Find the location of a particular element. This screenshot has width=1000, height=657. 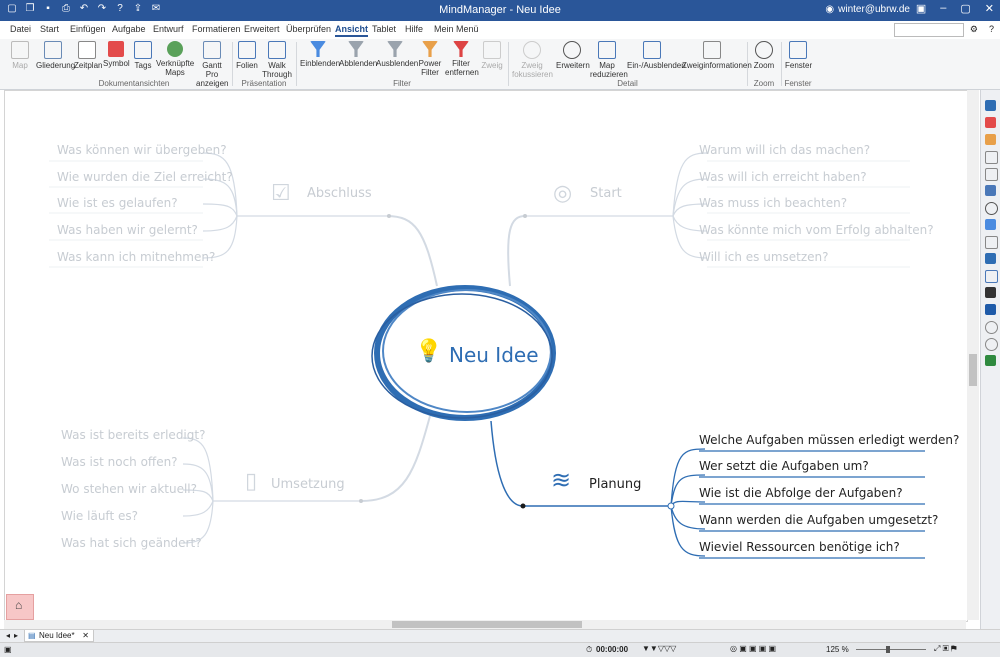

tab-aufgabe: Aufgabe is located at coordinates (129, 29).